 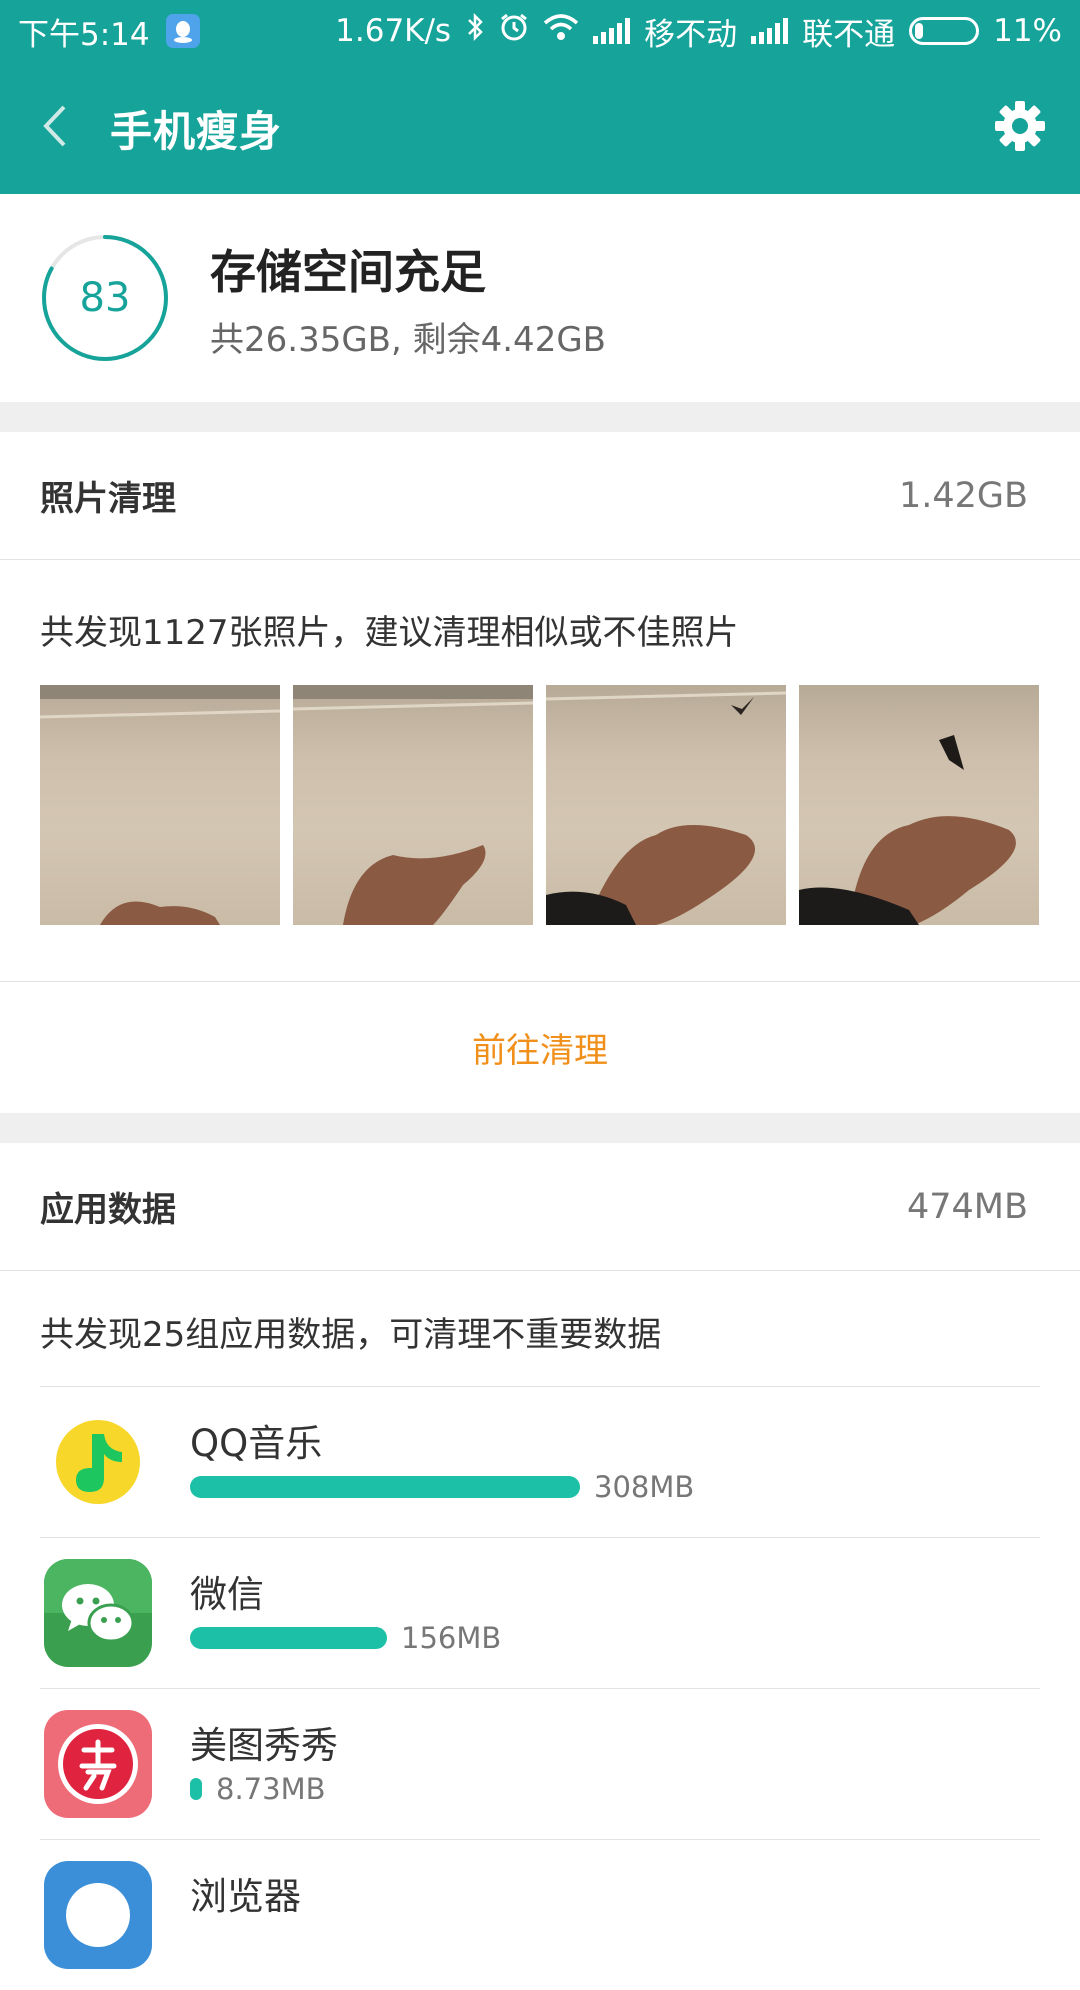 I want to click on app-row-wechat: 微信 156MB, so click(x=540, y=1612).